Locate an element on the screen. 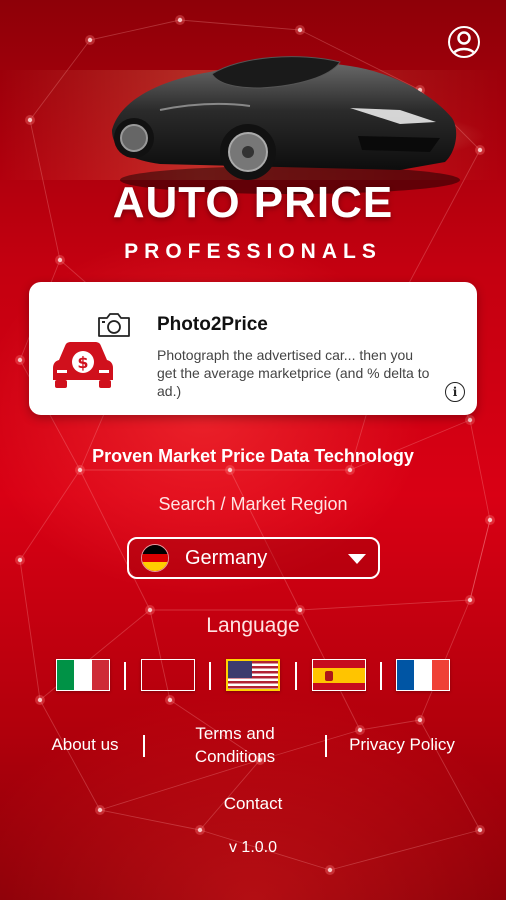 Image resolution: width=506 pixels, height=900 pixels. about-us-link: About us is located at coordinates (85, 745).